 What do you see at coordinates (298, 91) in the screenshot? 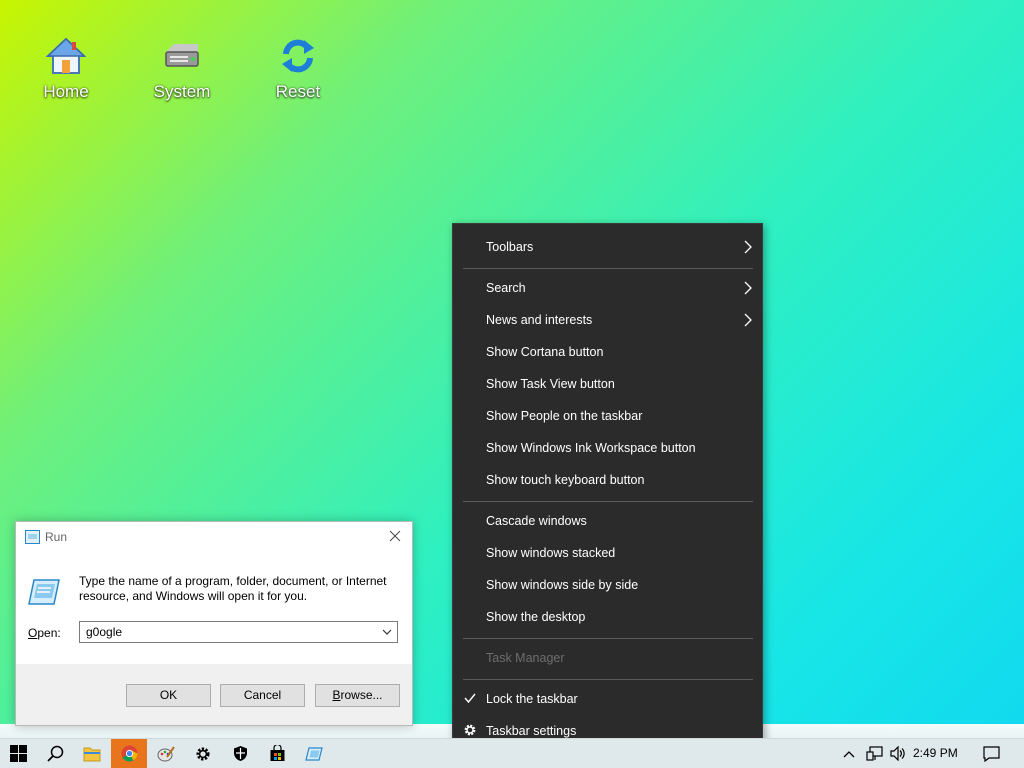
I see `desktop-icon-label: Reset` at bounding box center [298, 91].